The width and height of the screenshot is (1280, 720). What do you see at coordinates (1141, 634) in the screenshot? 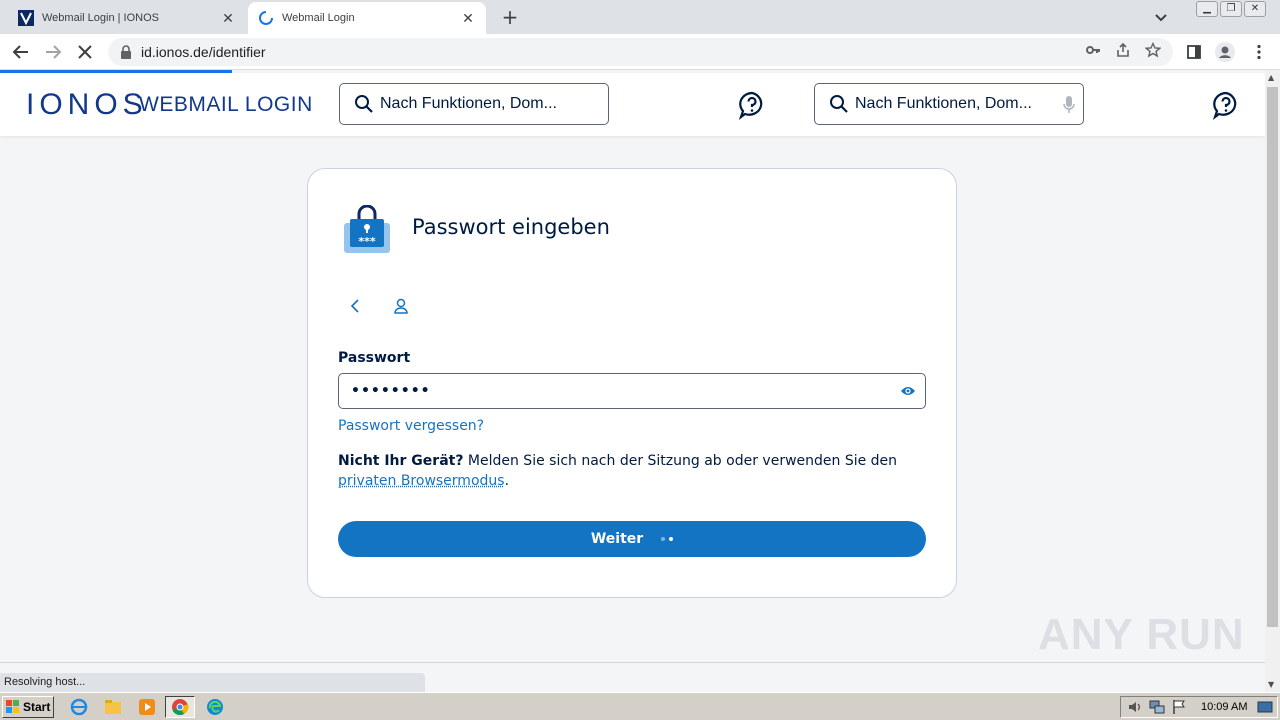
I see `anyrun-watermark: ANY RUN` at bounding box center [1141, 634].